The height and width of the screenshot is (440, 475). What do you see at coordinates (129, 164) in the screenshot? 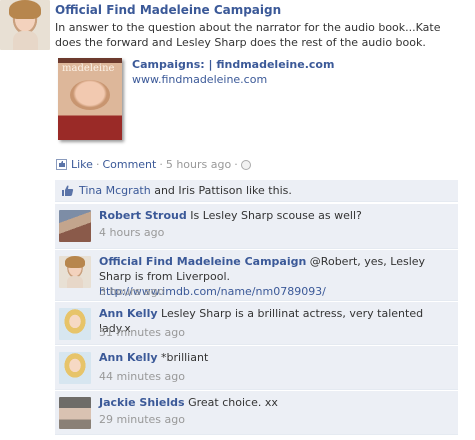
I see `comment-link: Comment` at bounding box center [129, 164].